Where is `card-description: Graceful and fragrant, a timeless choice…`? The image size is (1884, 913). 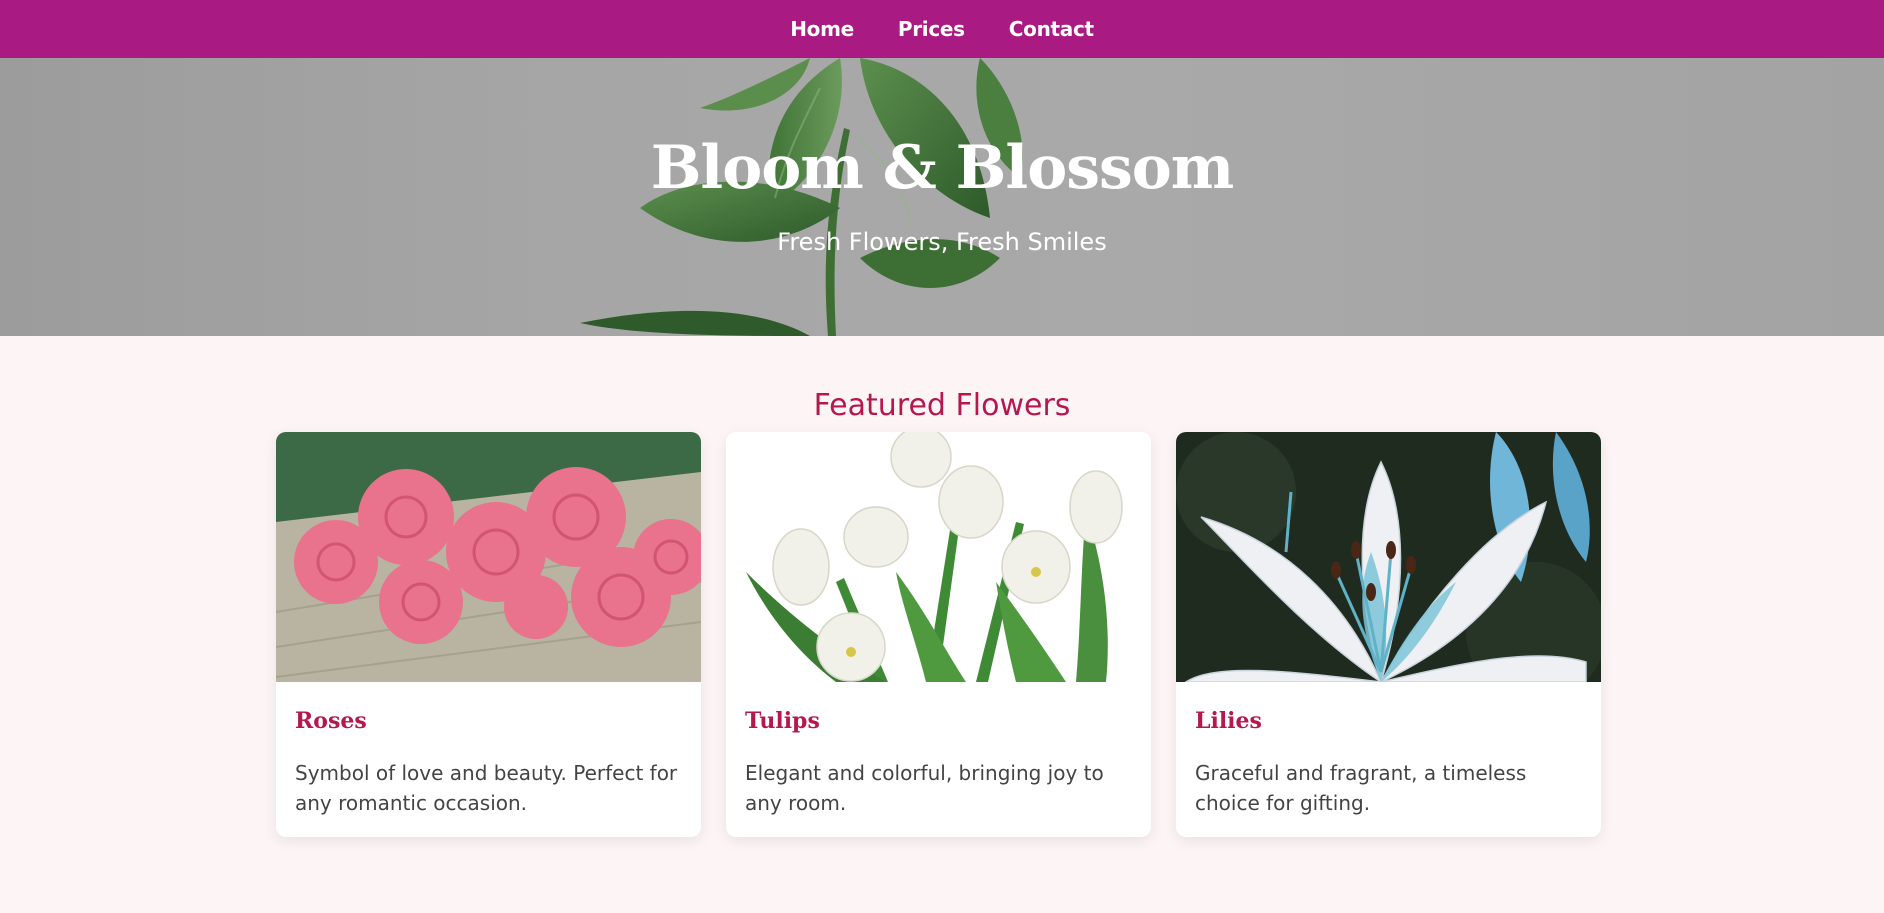
card-description: Graceful and fragrant, a timeless choice… is located at coordinates (1361, 788).